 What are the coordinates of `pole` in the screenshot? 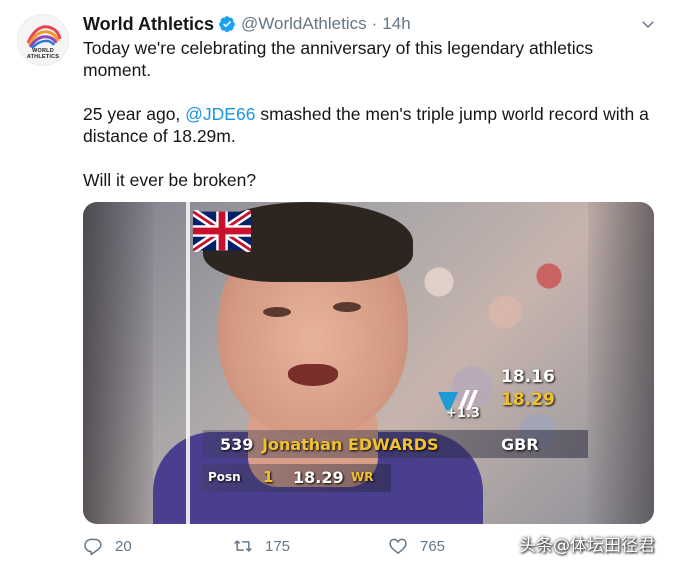 It's located at (188, 363).